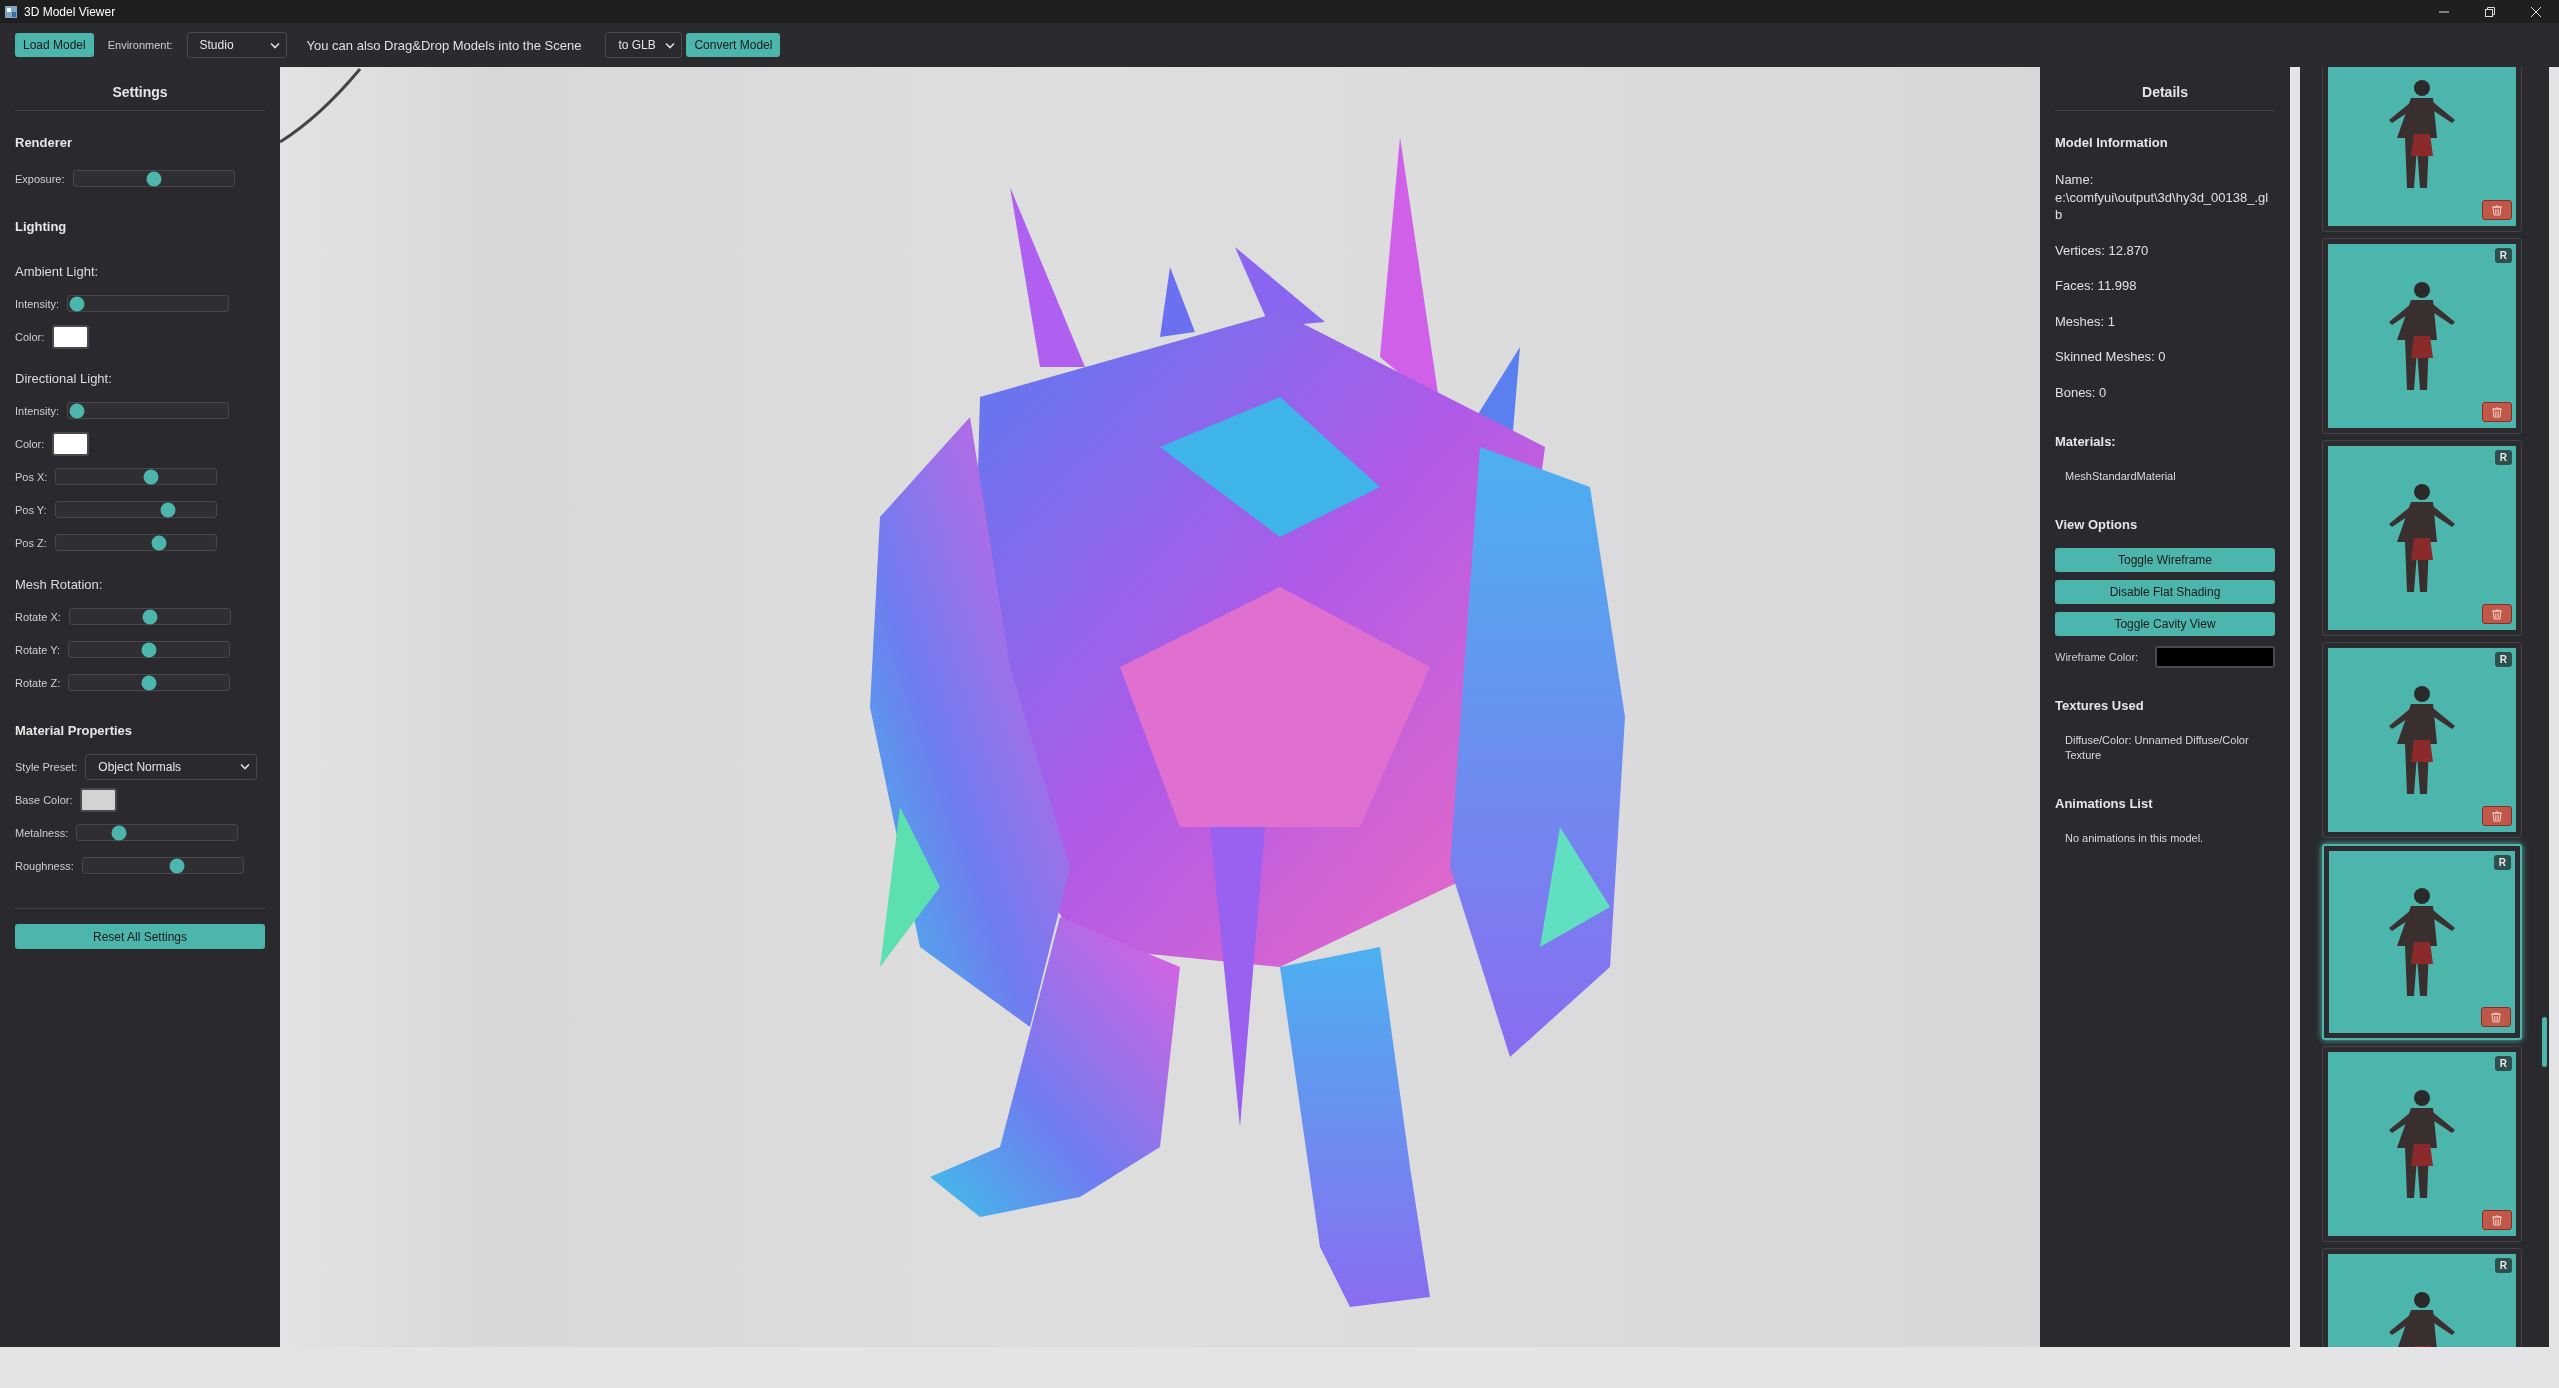  What do you see at coordinates (2135, 838) in the screenshot?
I see `list-entry: No animations in this model.` at bounding box center [2135, 838].